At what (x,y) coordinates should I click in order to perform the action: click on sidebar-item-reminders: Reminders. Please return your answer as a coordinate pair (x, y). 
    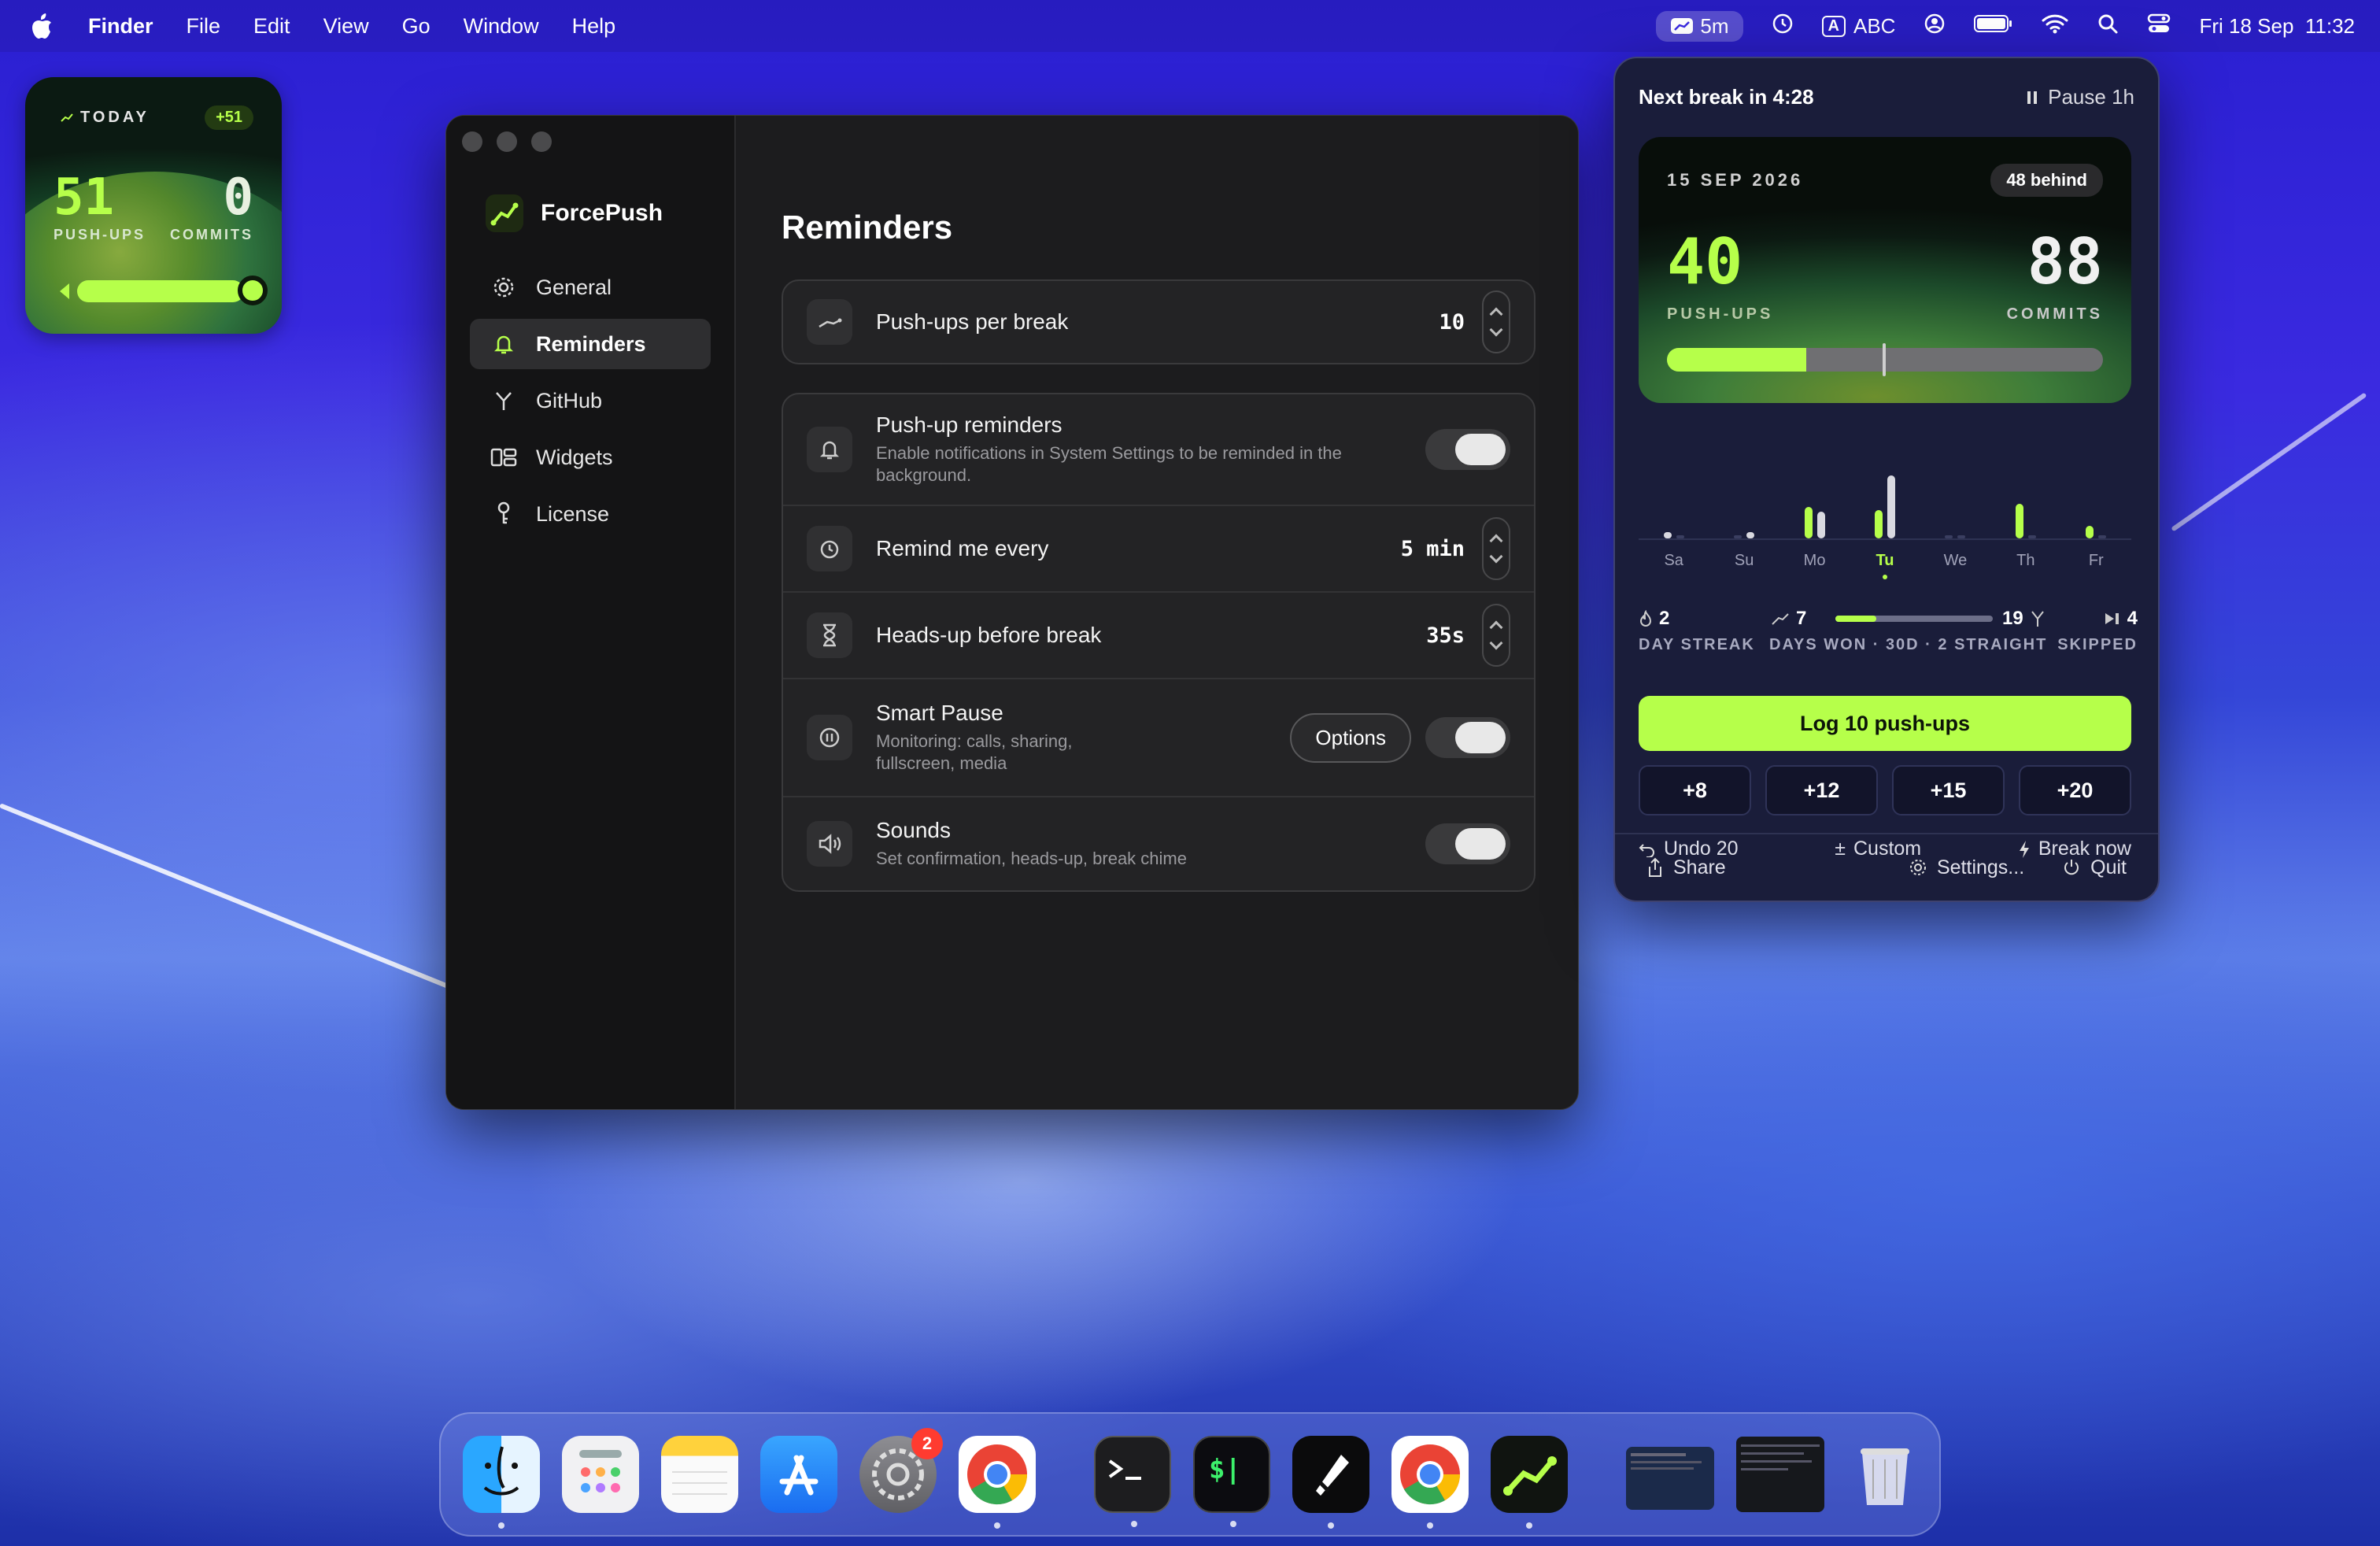
    Looking at the image, I should click on (590, 344).